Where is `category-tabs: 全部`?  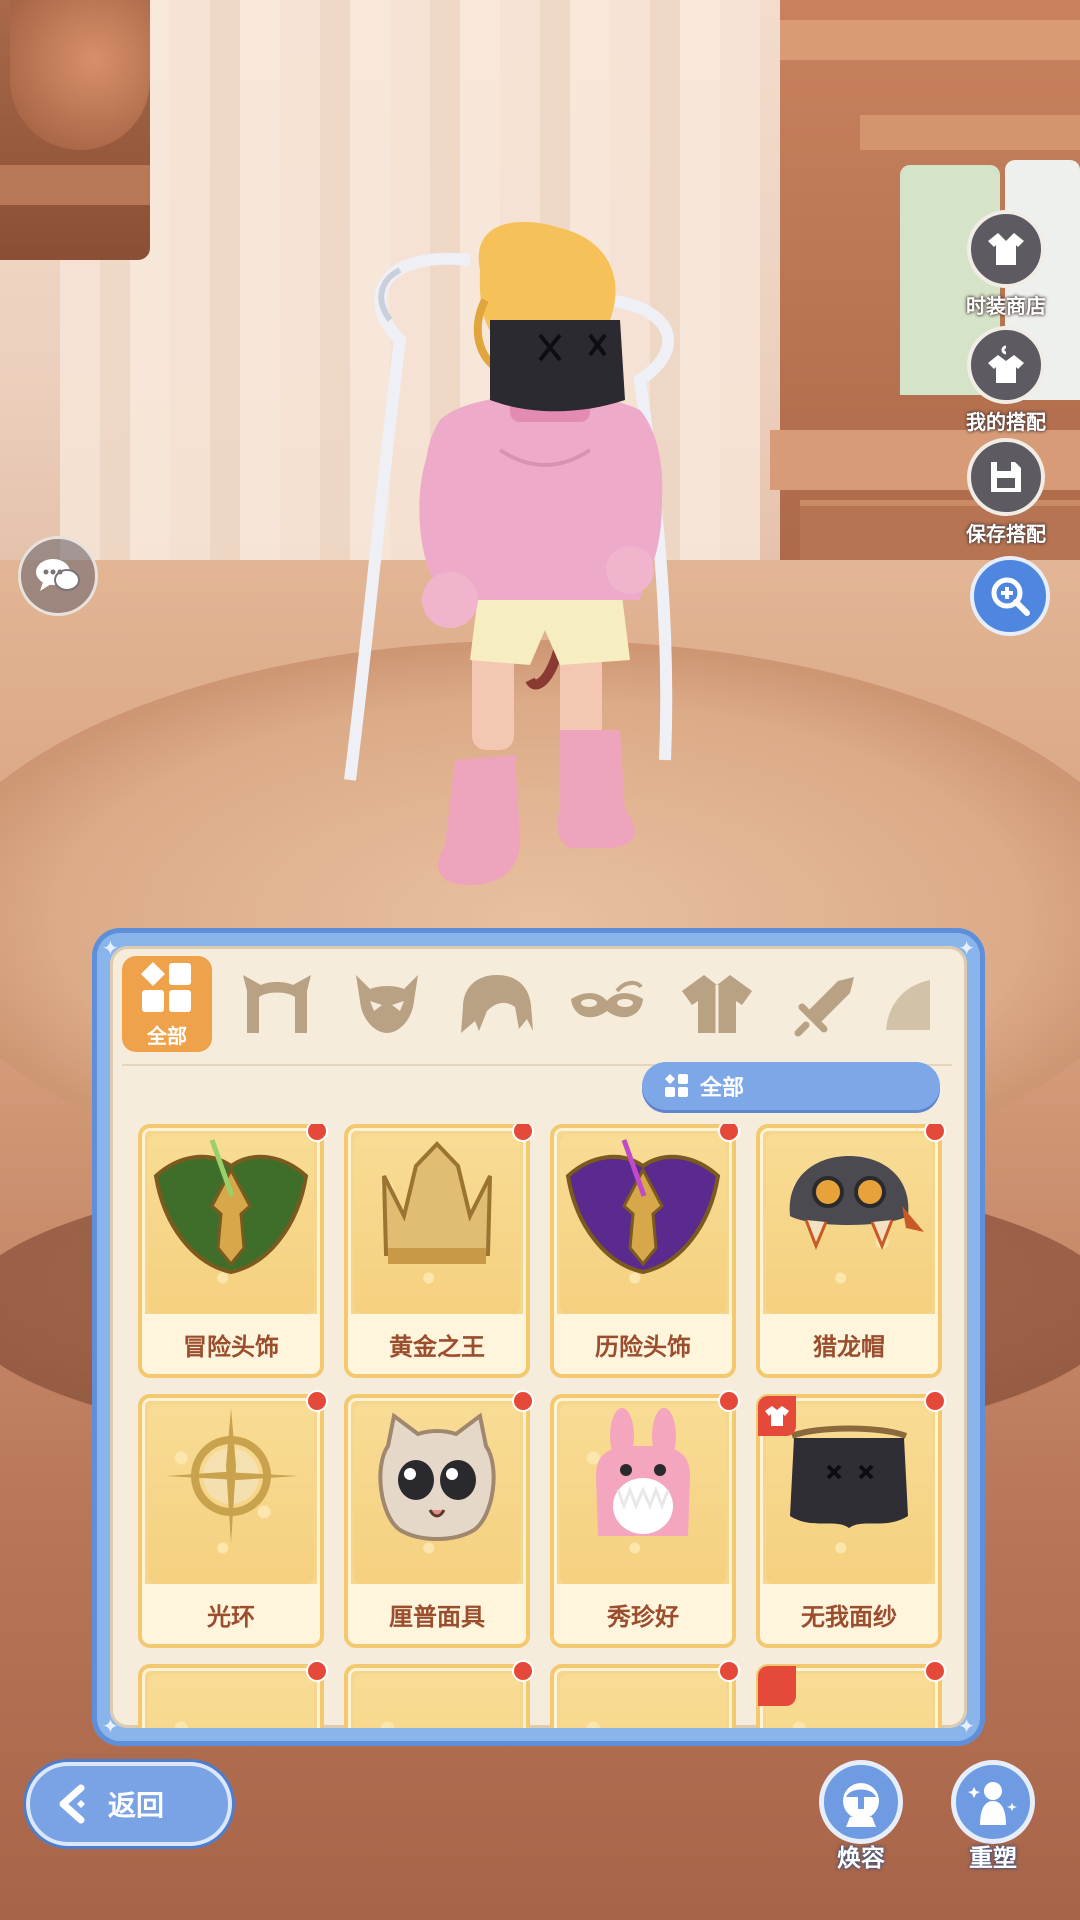
category-tabs: 全部 is located at coordinates (542, 1006).